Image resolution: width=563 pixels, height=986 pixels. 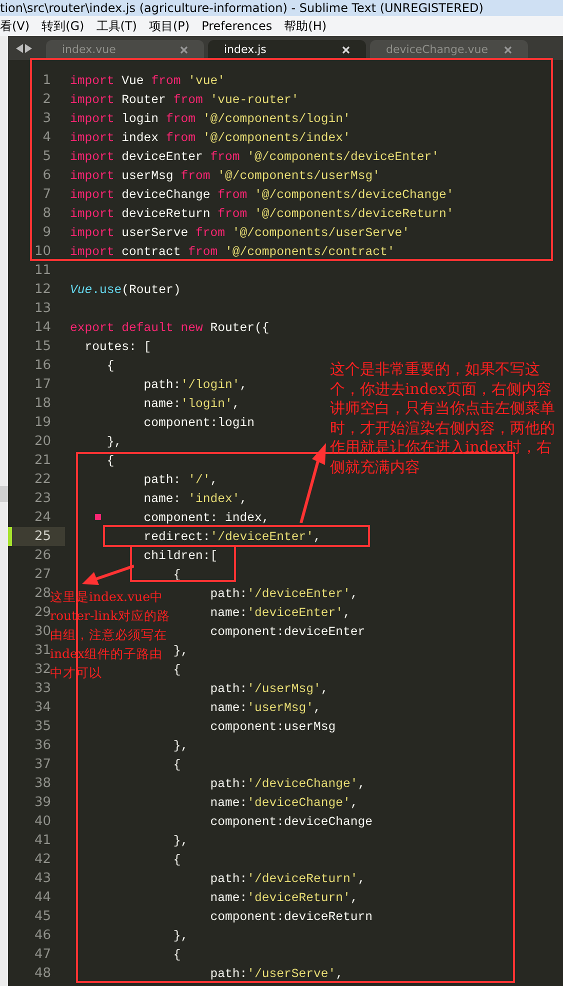 I want to click on code-line: name:'deviceChange',, so click(x=284, y=802).